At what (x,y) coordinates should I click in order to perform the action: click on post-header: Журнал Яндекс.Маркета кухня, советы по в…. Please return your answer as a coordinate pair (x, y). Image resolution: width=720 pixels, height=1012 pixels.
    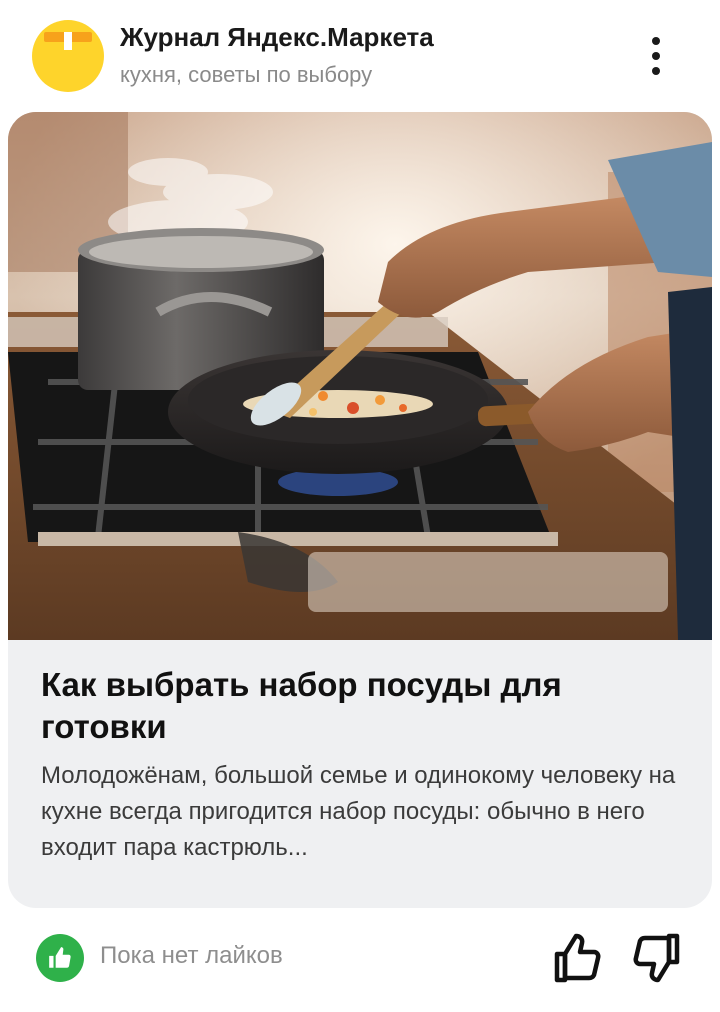
    Looking at the image, I should click on (360, 56).